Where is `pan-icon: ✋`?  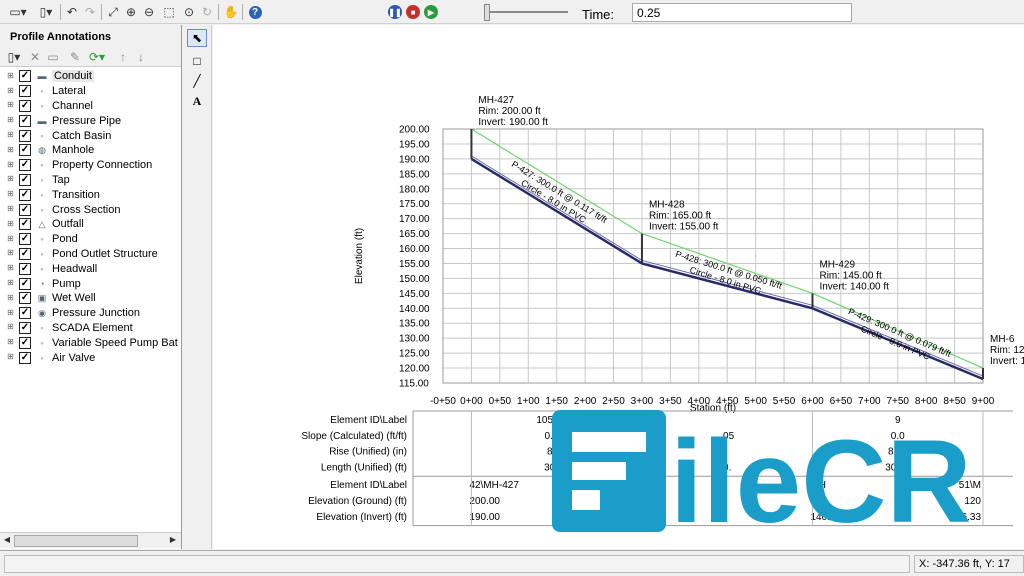 pan-icon: ✋ is located at coordinates (231, 12).